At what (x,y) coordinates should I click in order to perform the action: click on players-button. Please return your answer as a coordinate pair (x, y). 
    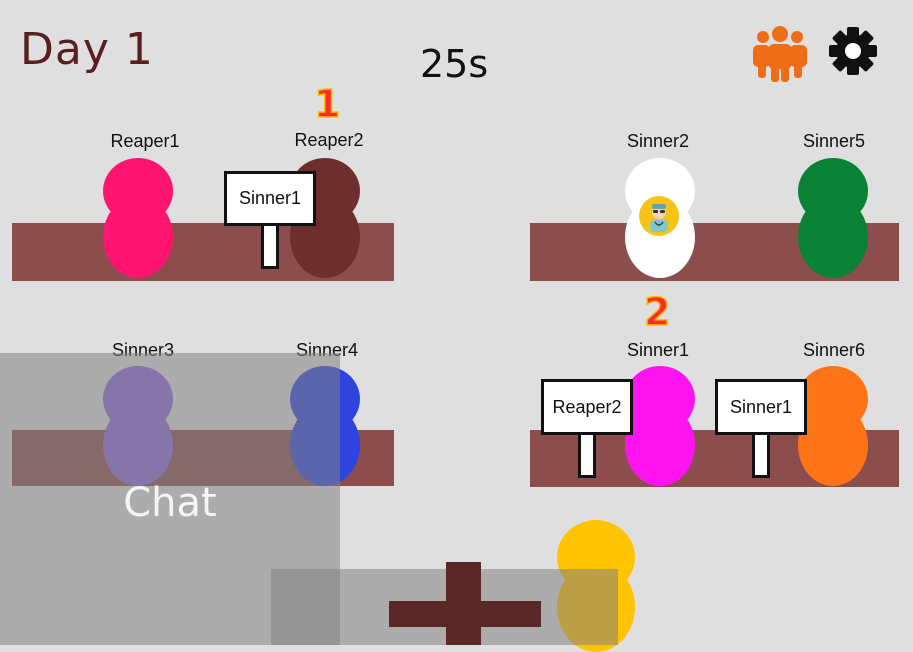
    Looking at the image, I should click on (780, 54).